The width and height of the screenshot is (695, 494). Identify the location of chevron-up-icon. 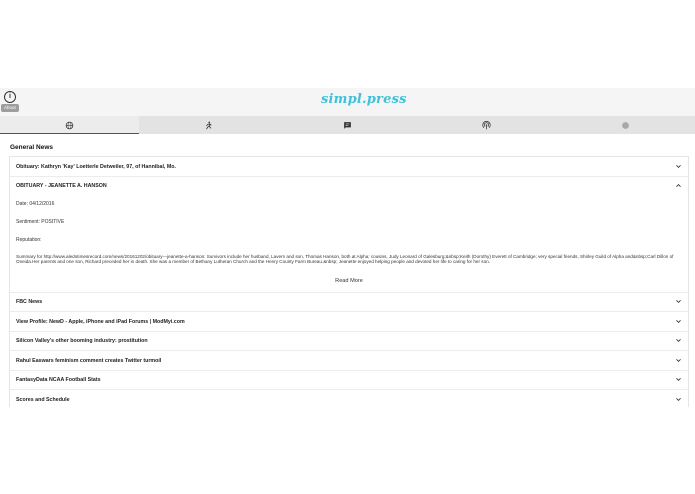
(678, 185).